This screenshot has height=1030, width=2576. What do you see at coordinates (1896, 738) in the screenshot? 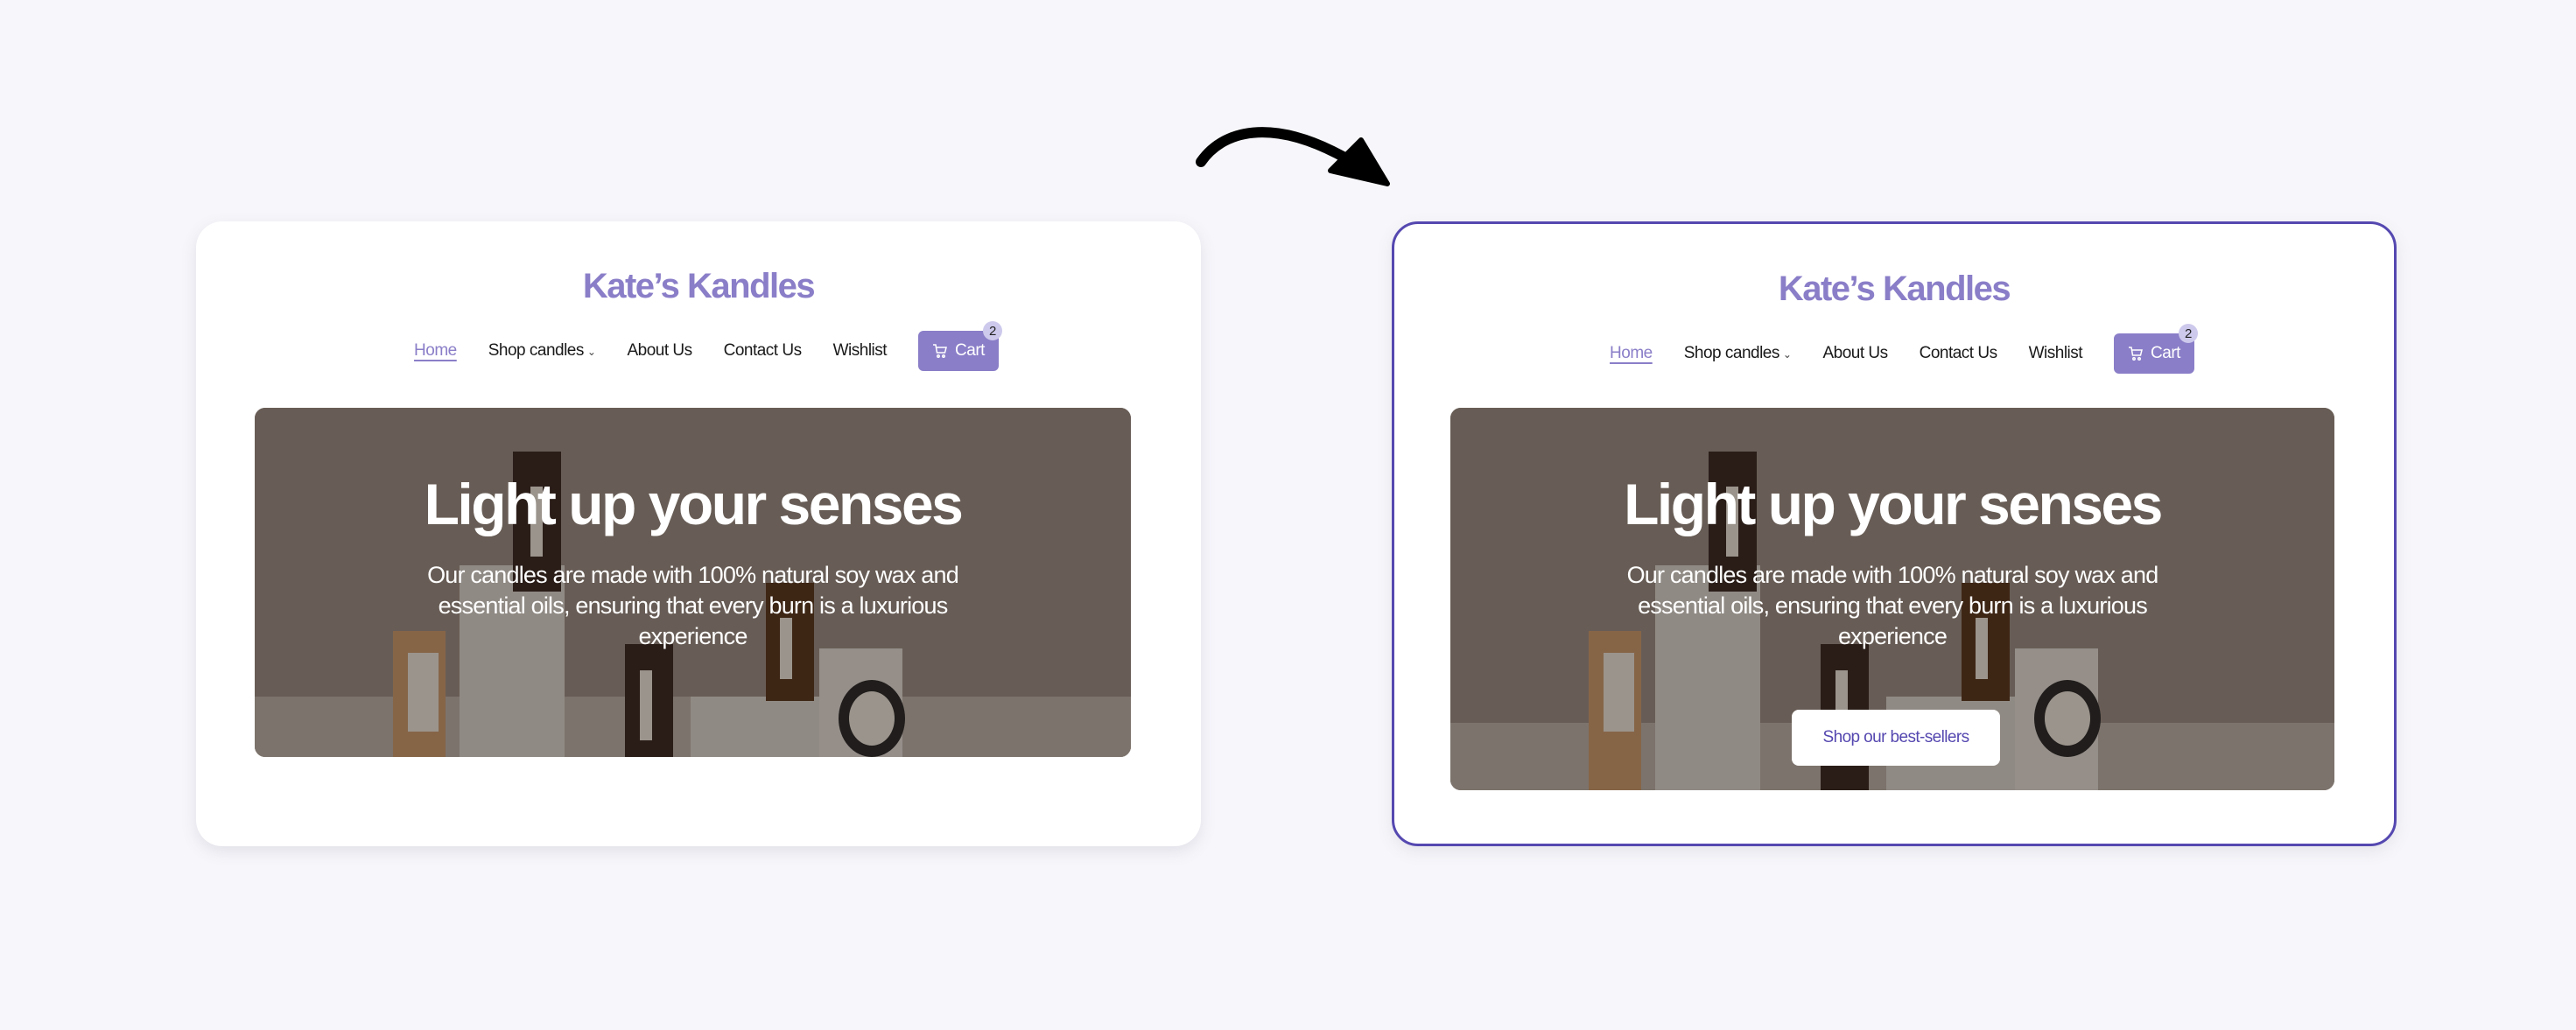
I see `shop-best-sellers-button: Shop our best-sellers` at bounding box center [1896, 738].